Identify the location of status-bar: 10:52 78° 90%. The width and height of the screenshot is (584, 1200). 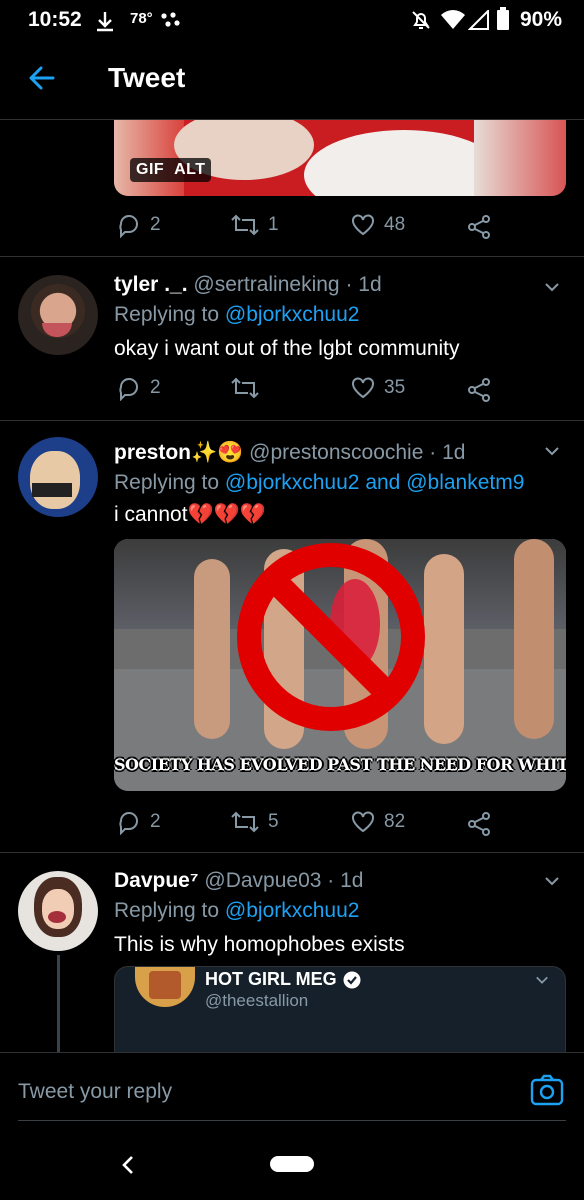
(292, 20).